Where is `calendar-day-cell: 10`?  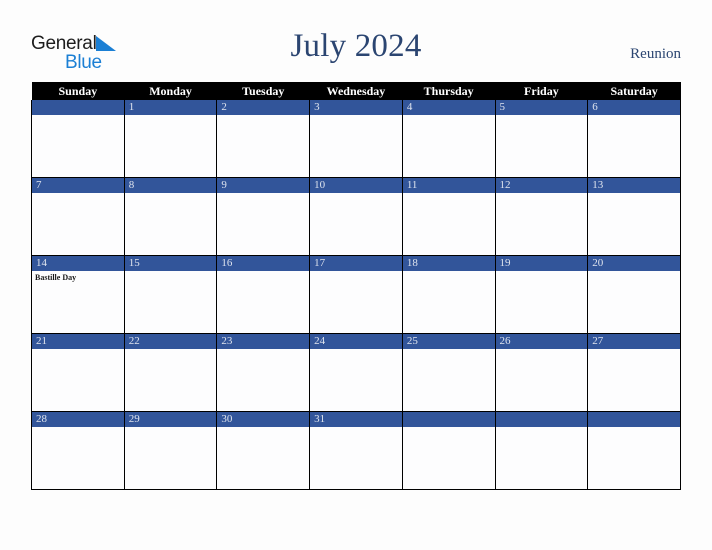
calendar-day-cell: 10 is located at coordinates (356, 216).